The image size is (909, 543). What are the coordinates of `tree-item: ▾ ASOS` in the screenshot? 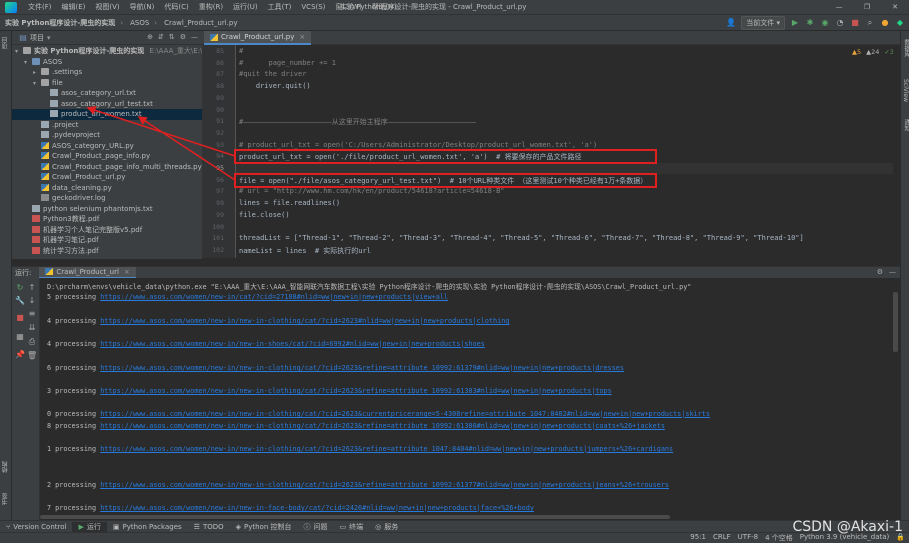 It's located at (107, 62).